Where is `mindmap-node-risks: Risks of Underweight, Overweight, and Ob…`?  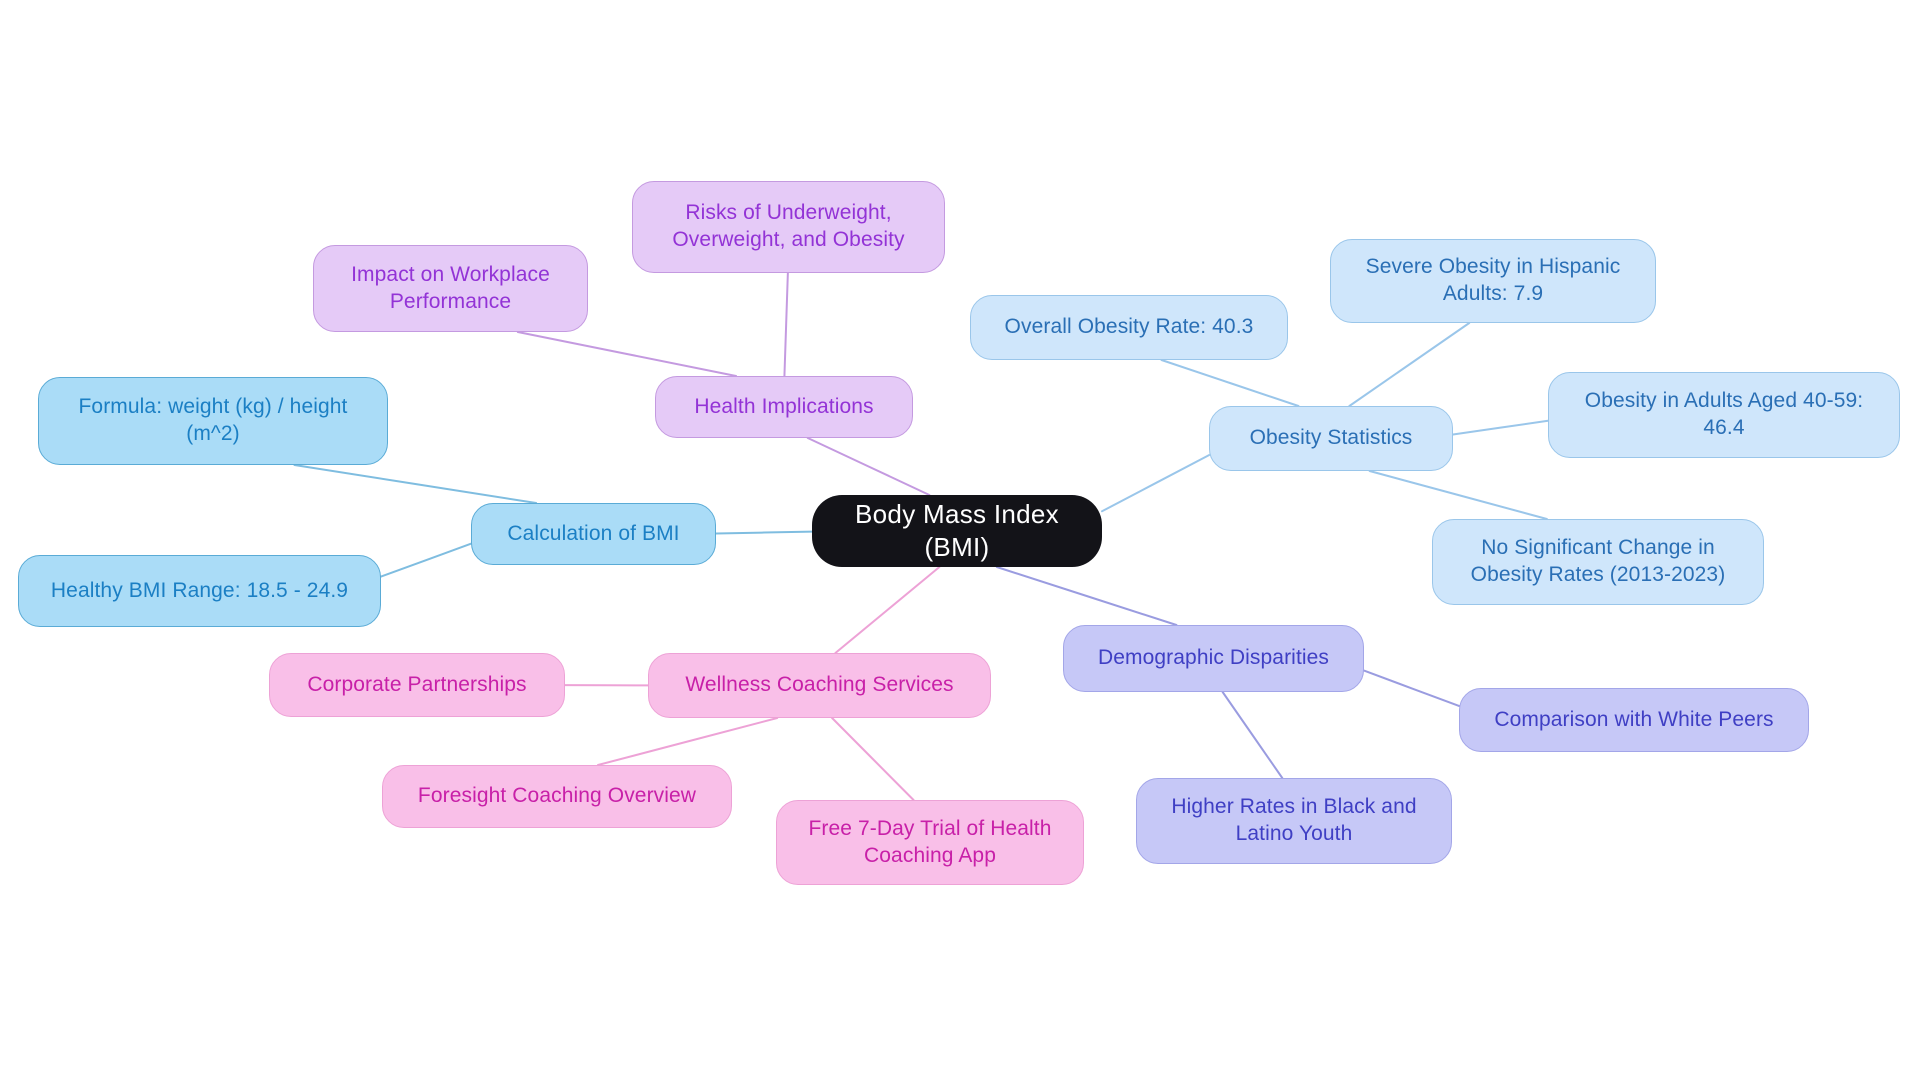 mindmap-node-risks: Risks of Underweight, Overweight, and Ob… is located at coordinates (788, 227).